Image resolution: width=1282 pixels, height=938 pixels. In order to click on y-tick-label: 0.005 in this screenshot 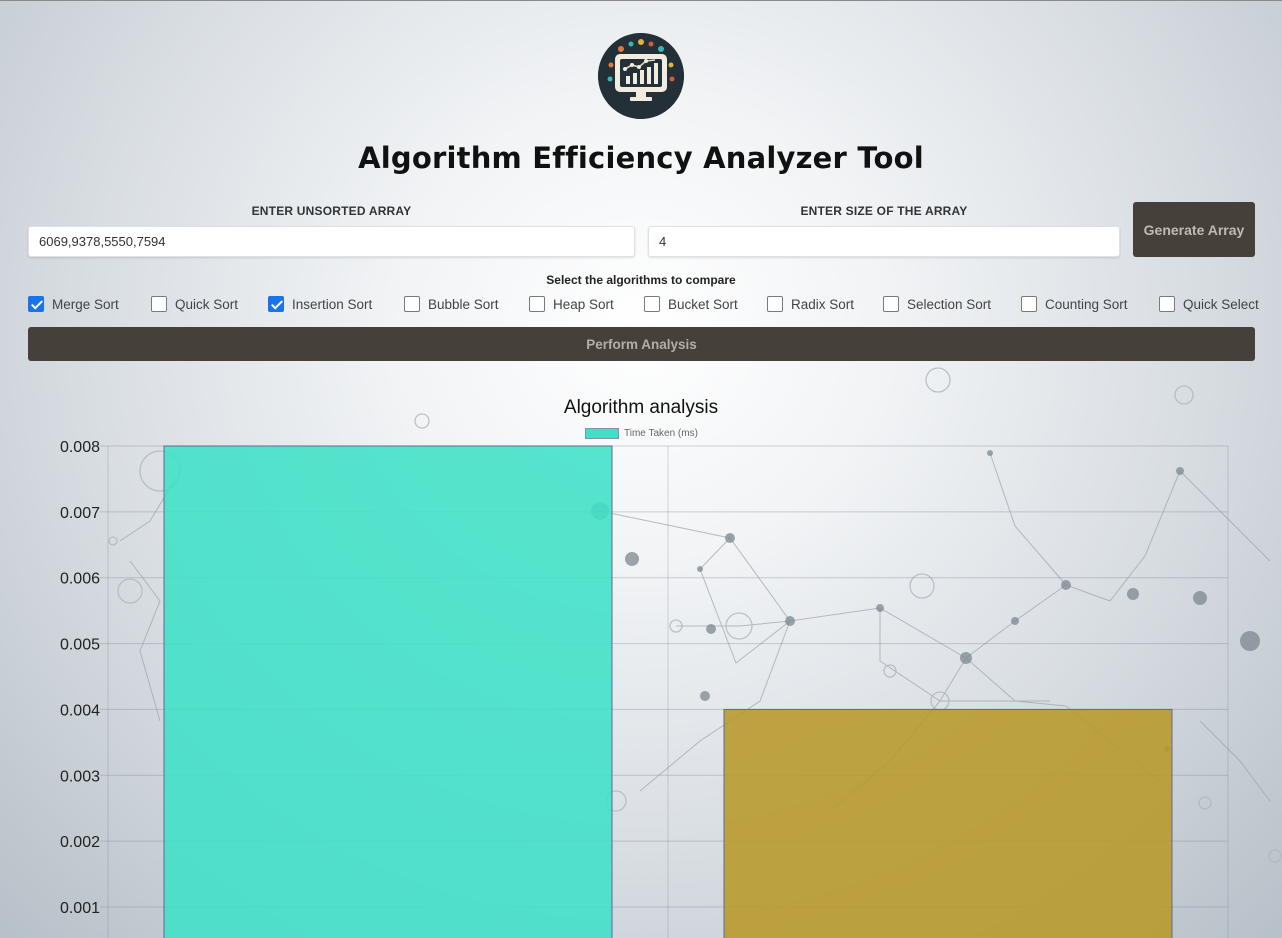, I will do `click(80, 645)`.